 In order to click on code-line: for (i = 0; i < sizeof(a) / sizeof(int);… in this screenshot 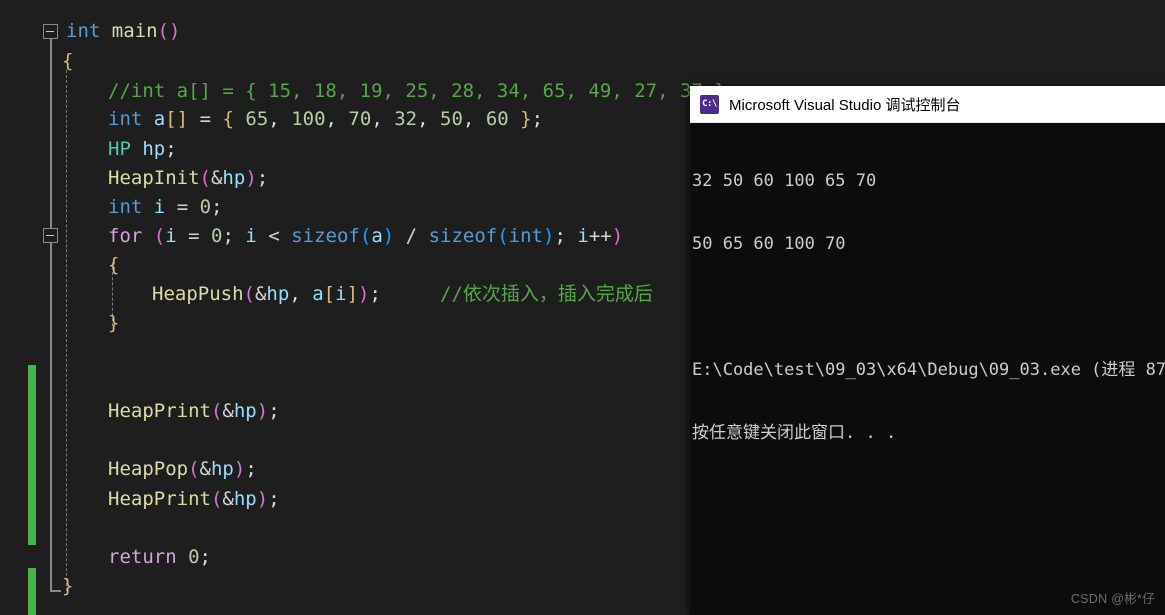, I will do `click(366, 236)`.